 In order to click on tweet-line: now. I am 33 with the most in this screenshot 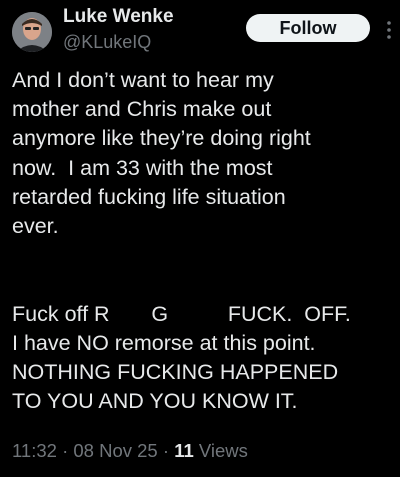, I will do `click(142, 167)`.